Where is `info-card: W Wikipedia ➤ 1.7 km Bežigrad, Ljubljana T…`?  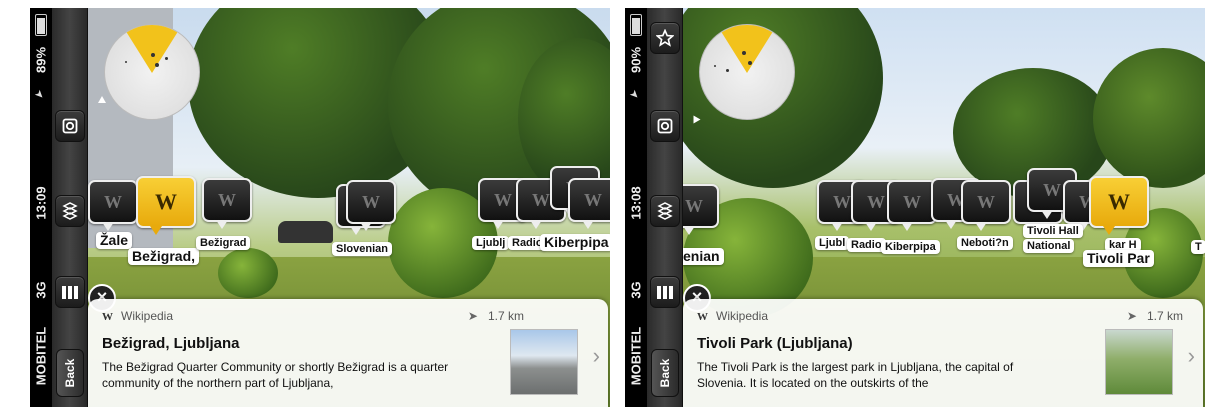
info-card: W Wikipedia ➤ 1.7 km Bežigrad, Ljubljana T… is located at coordinates (348, 353).